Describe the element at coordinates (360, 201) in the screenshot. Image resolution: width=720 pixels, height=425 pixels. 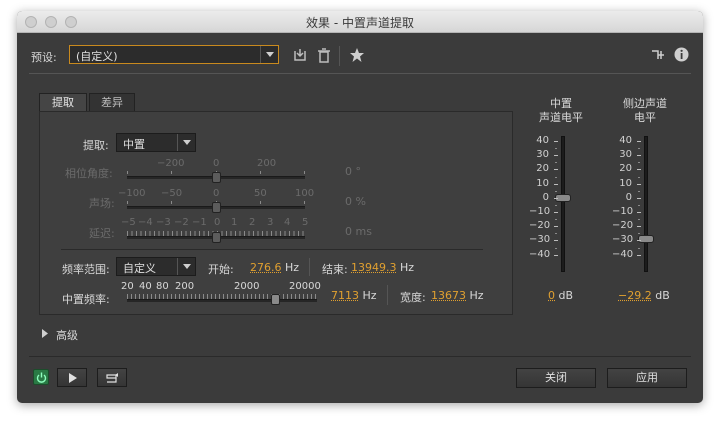
I see `pan-unit: %` at that location.